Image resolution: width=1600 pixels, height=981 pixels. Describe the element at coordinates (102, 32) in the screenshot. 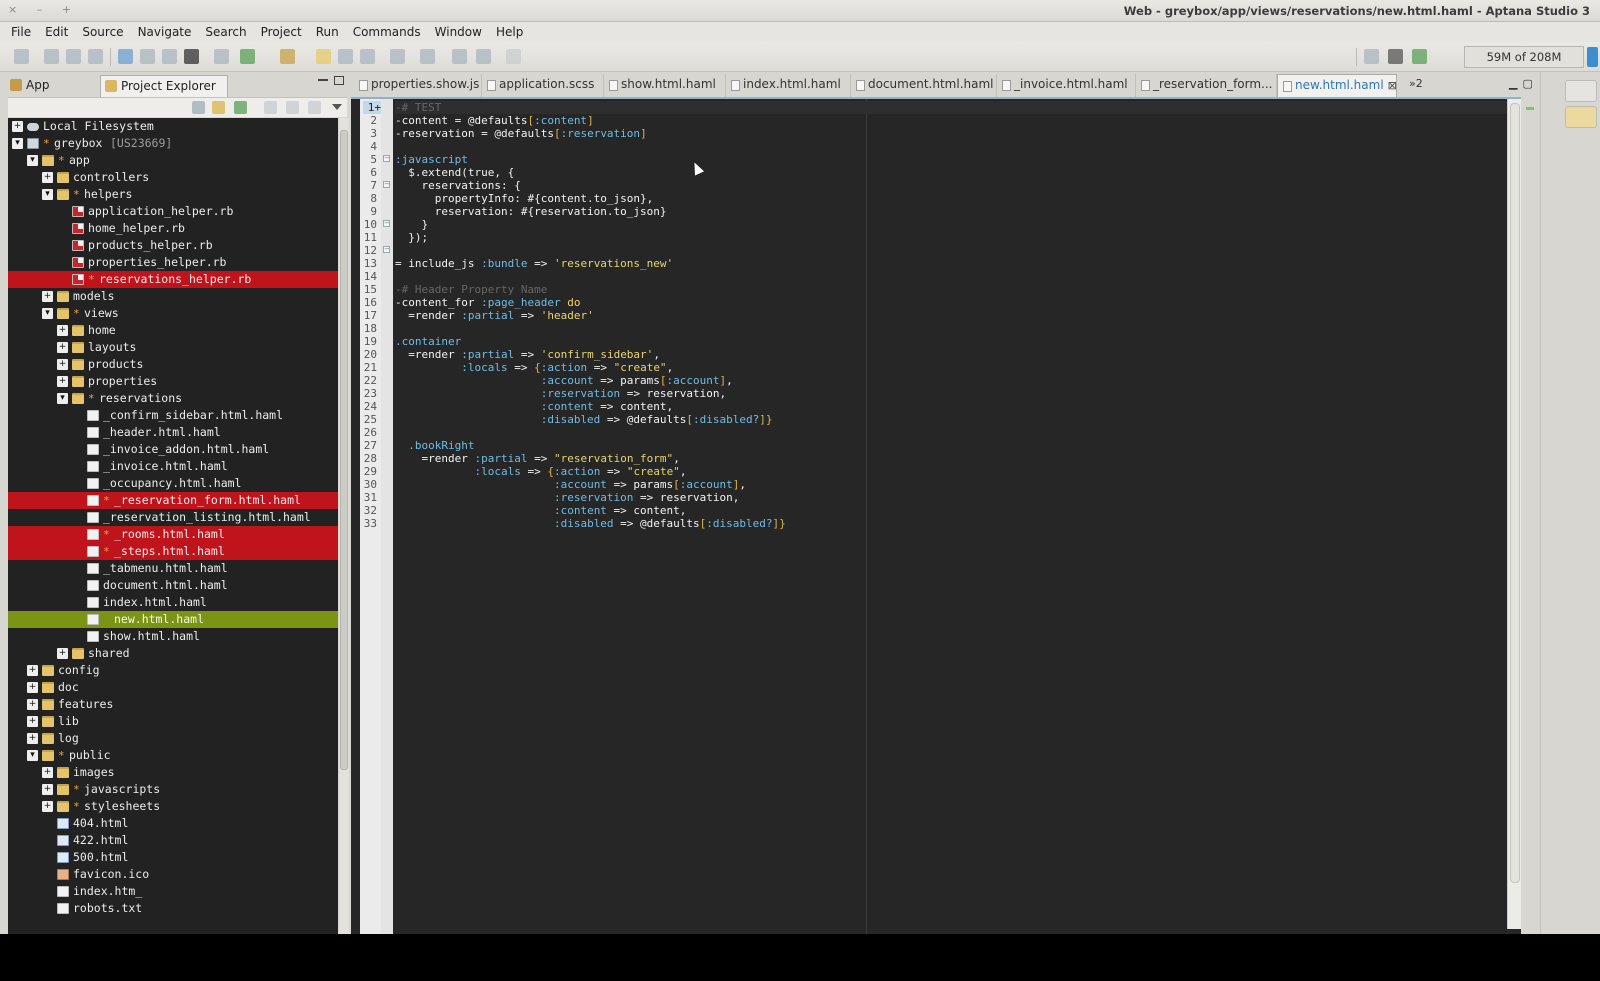

I see `menu-source: Source` at that location.